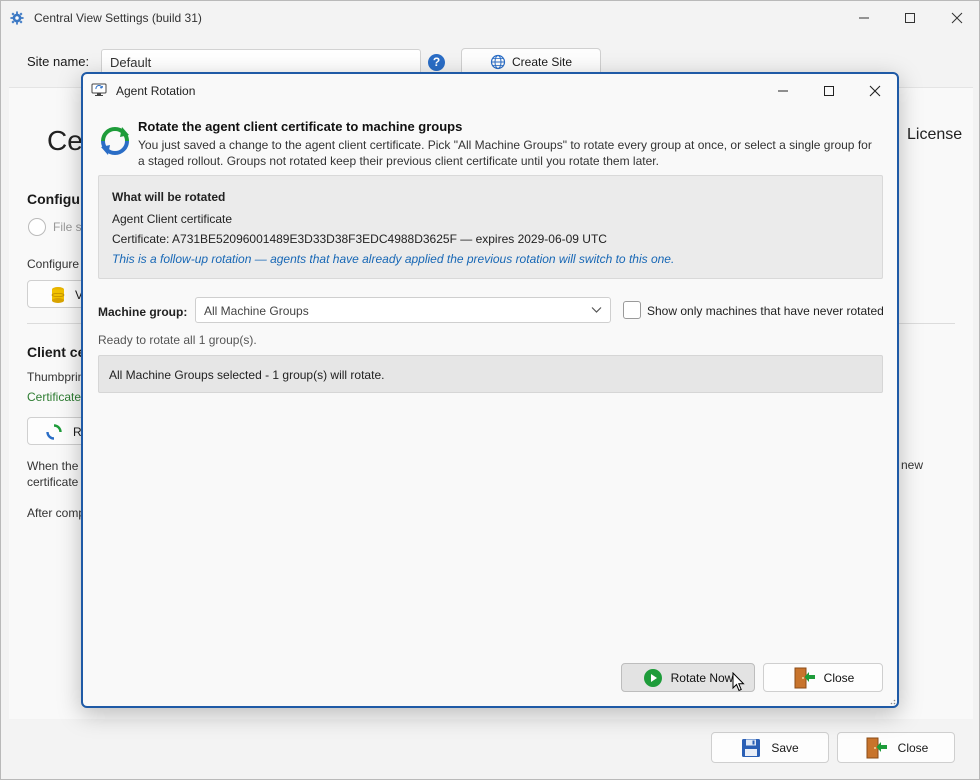 The height and width of the screenshot is (780, 980). Describe the element at coordinates (498, 62) in the screenshot. I see `globe-icon` at that location.